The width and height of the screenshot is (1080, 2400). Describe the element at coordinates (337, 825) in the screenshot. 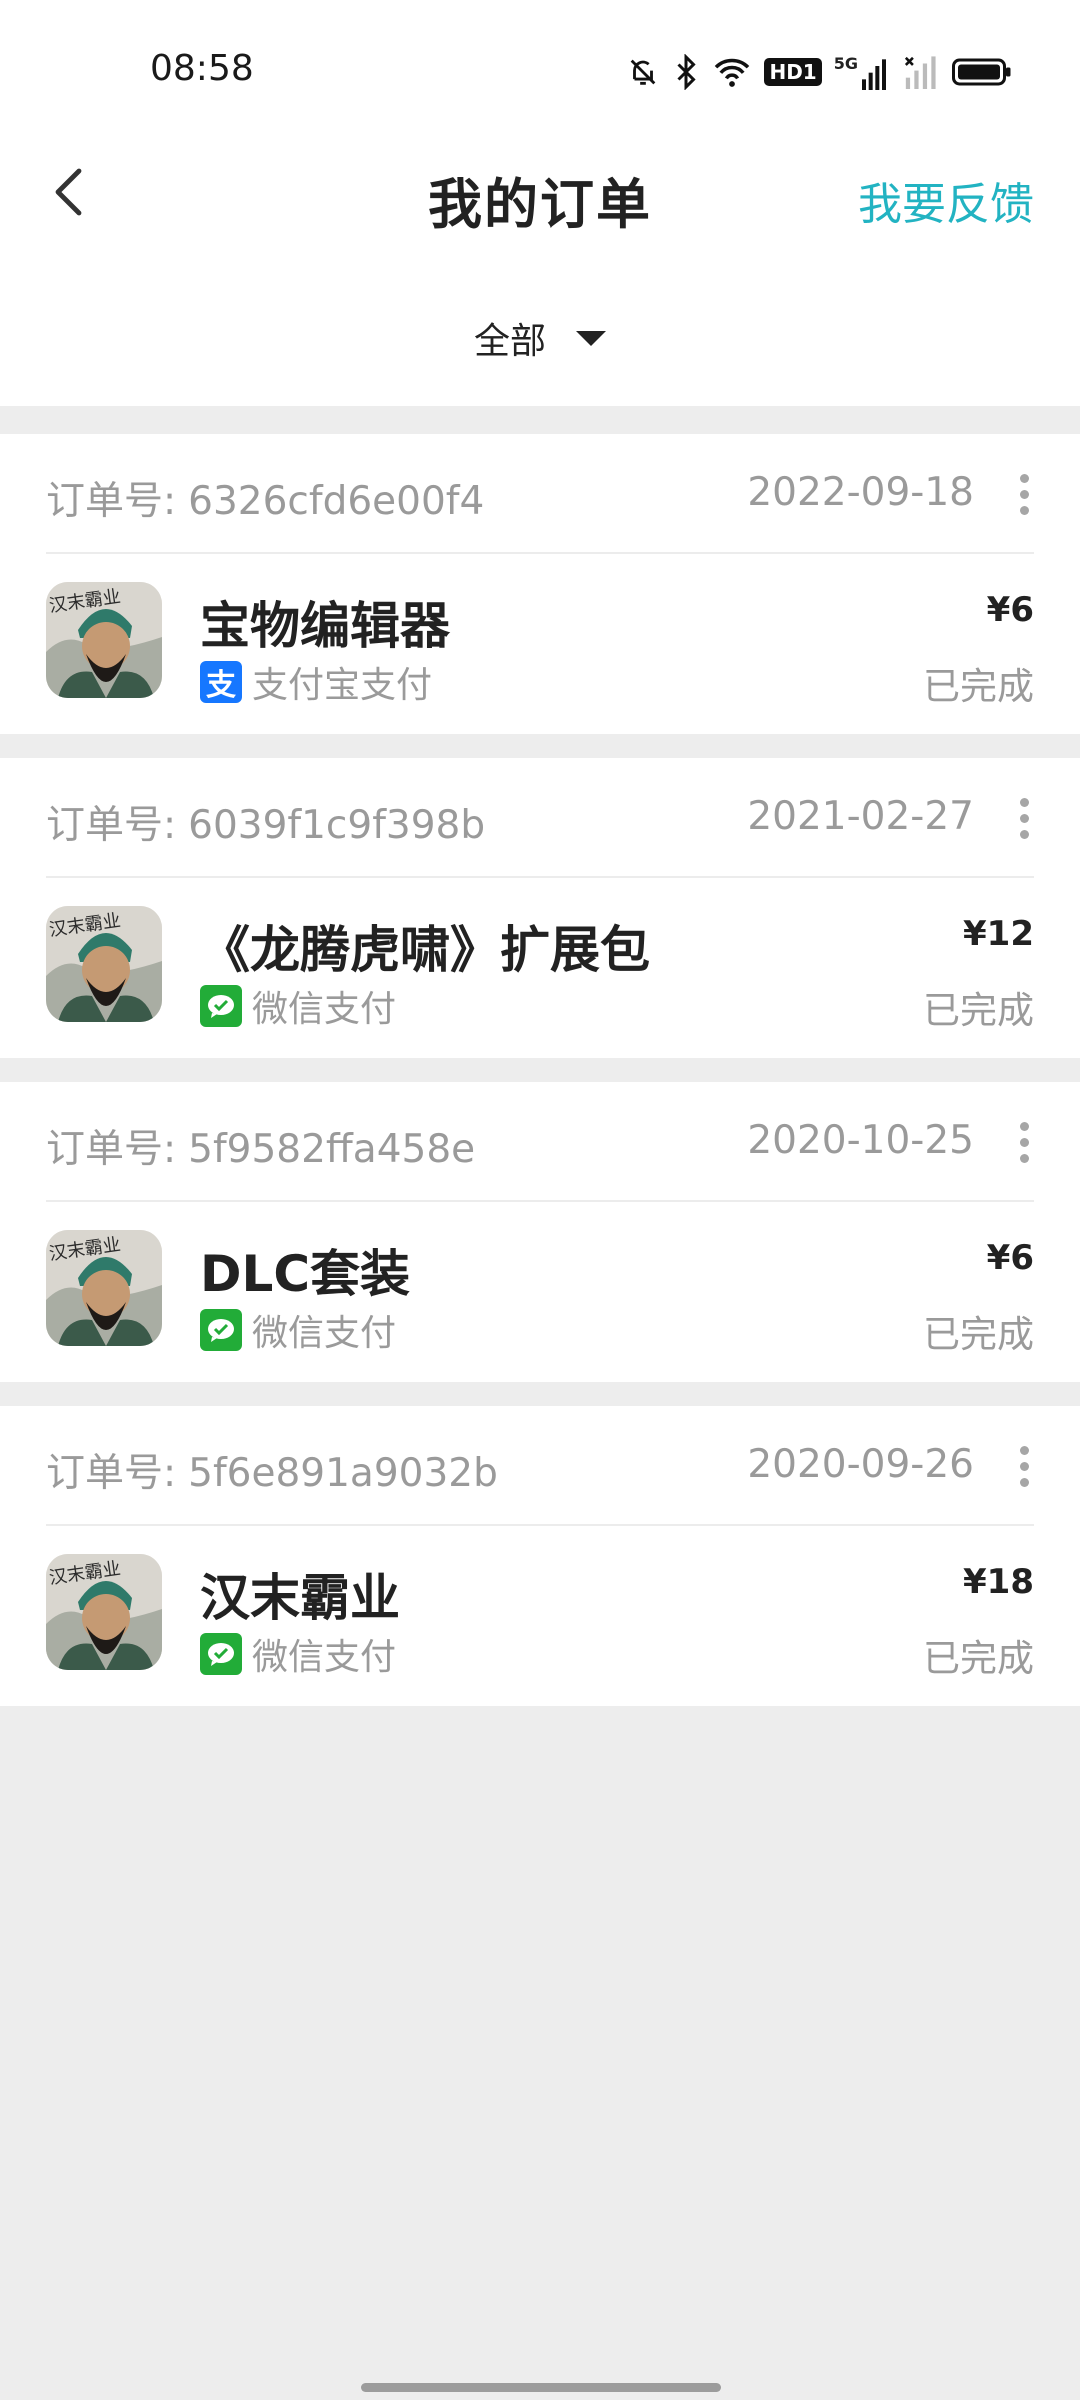

I see `order-number-value: 6039f1c9f398b` at that location.